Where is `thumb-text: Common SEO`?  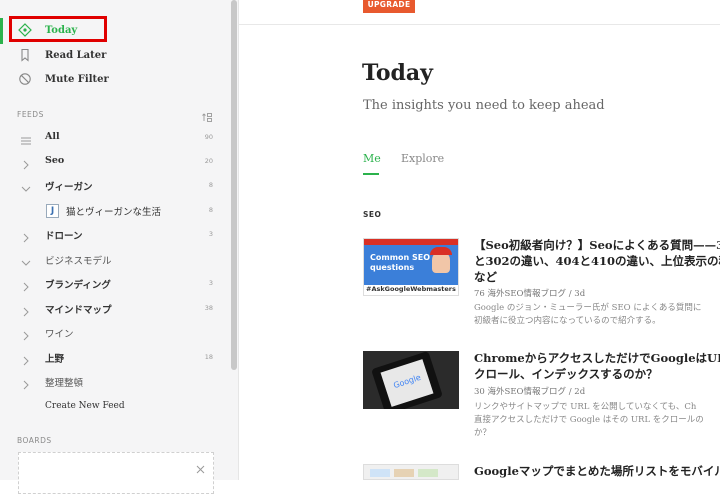
thumb-text: Common SEO is located at coordinates (400, 257).